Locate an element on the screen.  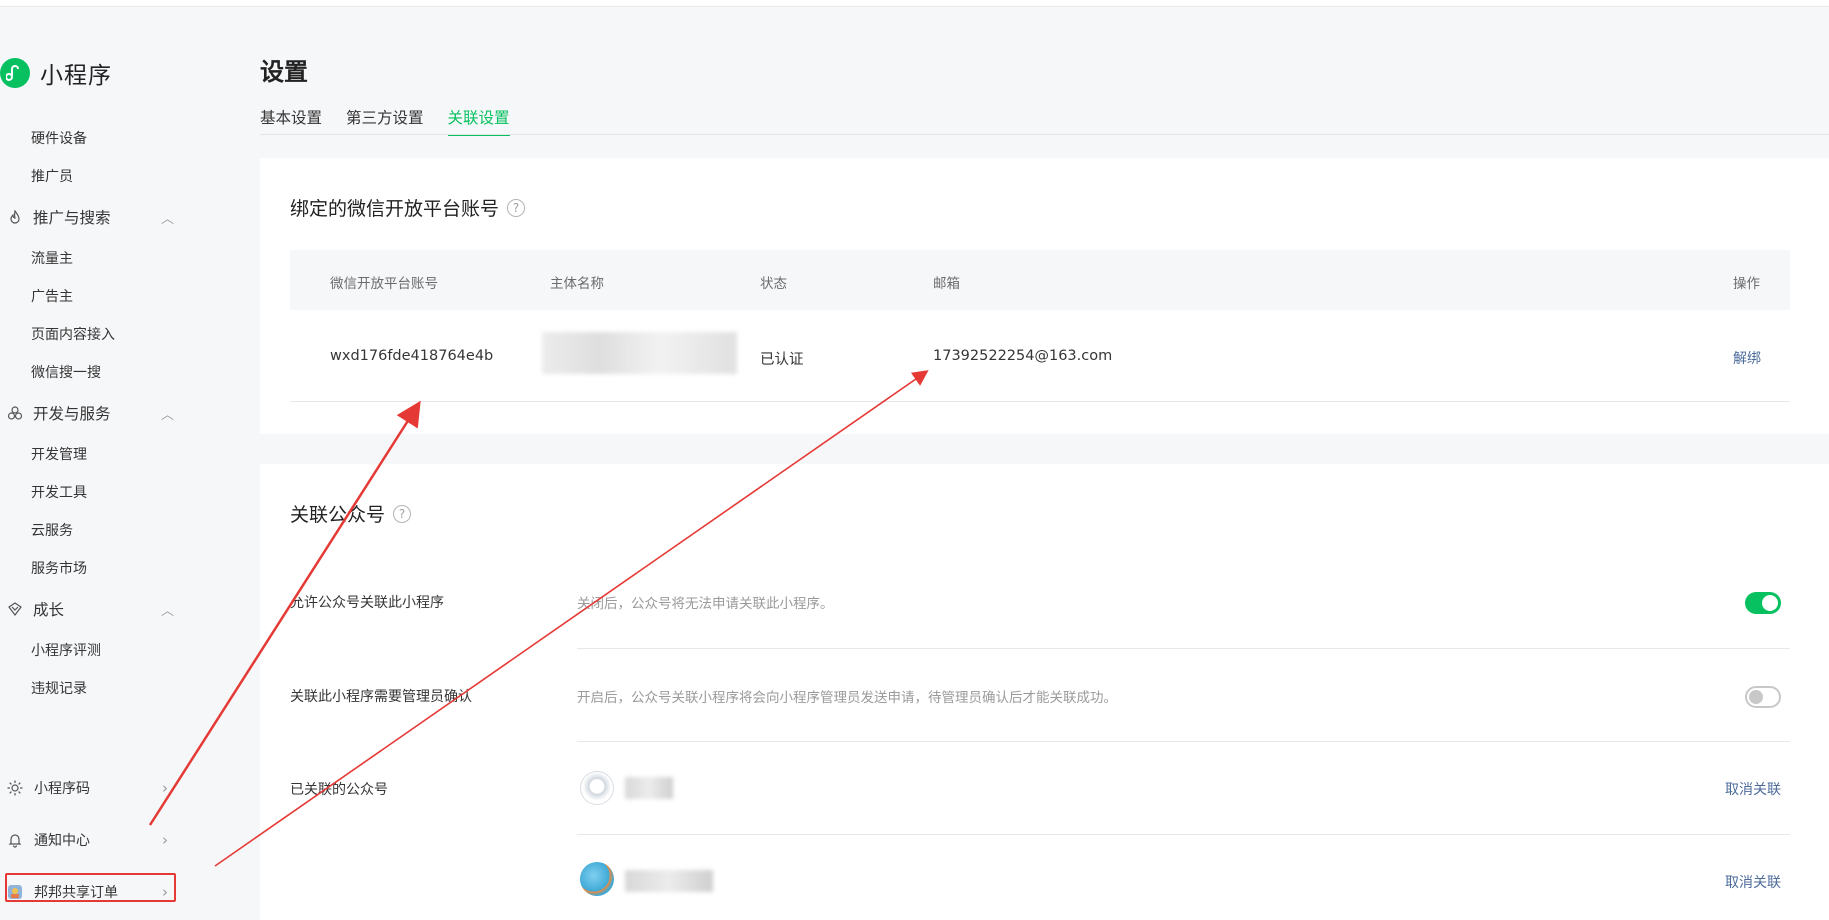
column-header-status: 状态 is located at coordinates (773, 284).